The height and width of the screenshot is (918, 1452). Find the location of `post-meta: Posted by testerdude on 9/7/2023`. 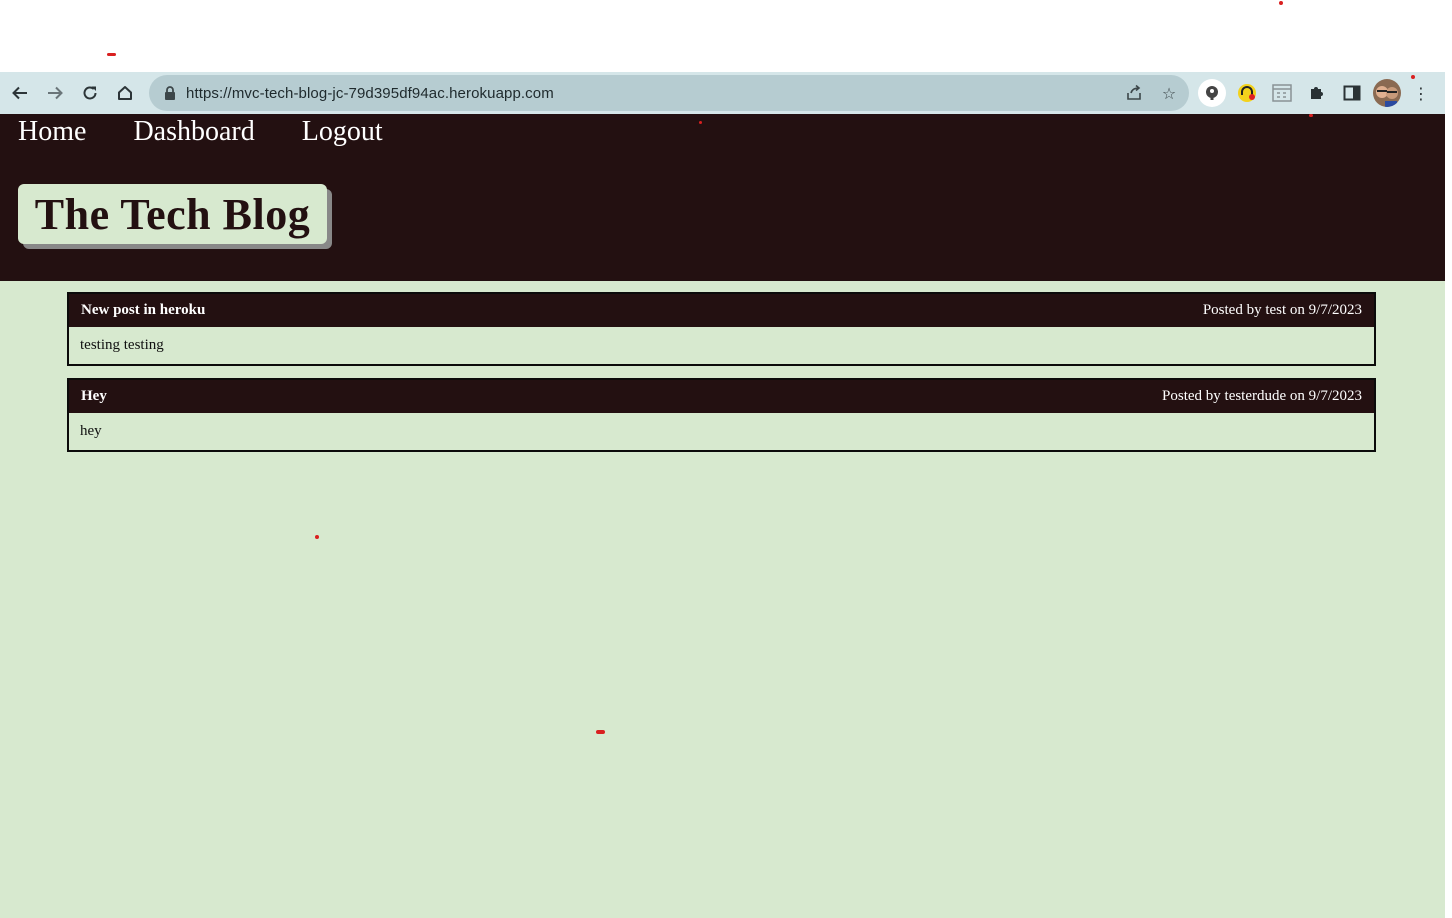

post-meta: Posted by testerdude on 9/7/2023 is located at coordinates (1262, 396).